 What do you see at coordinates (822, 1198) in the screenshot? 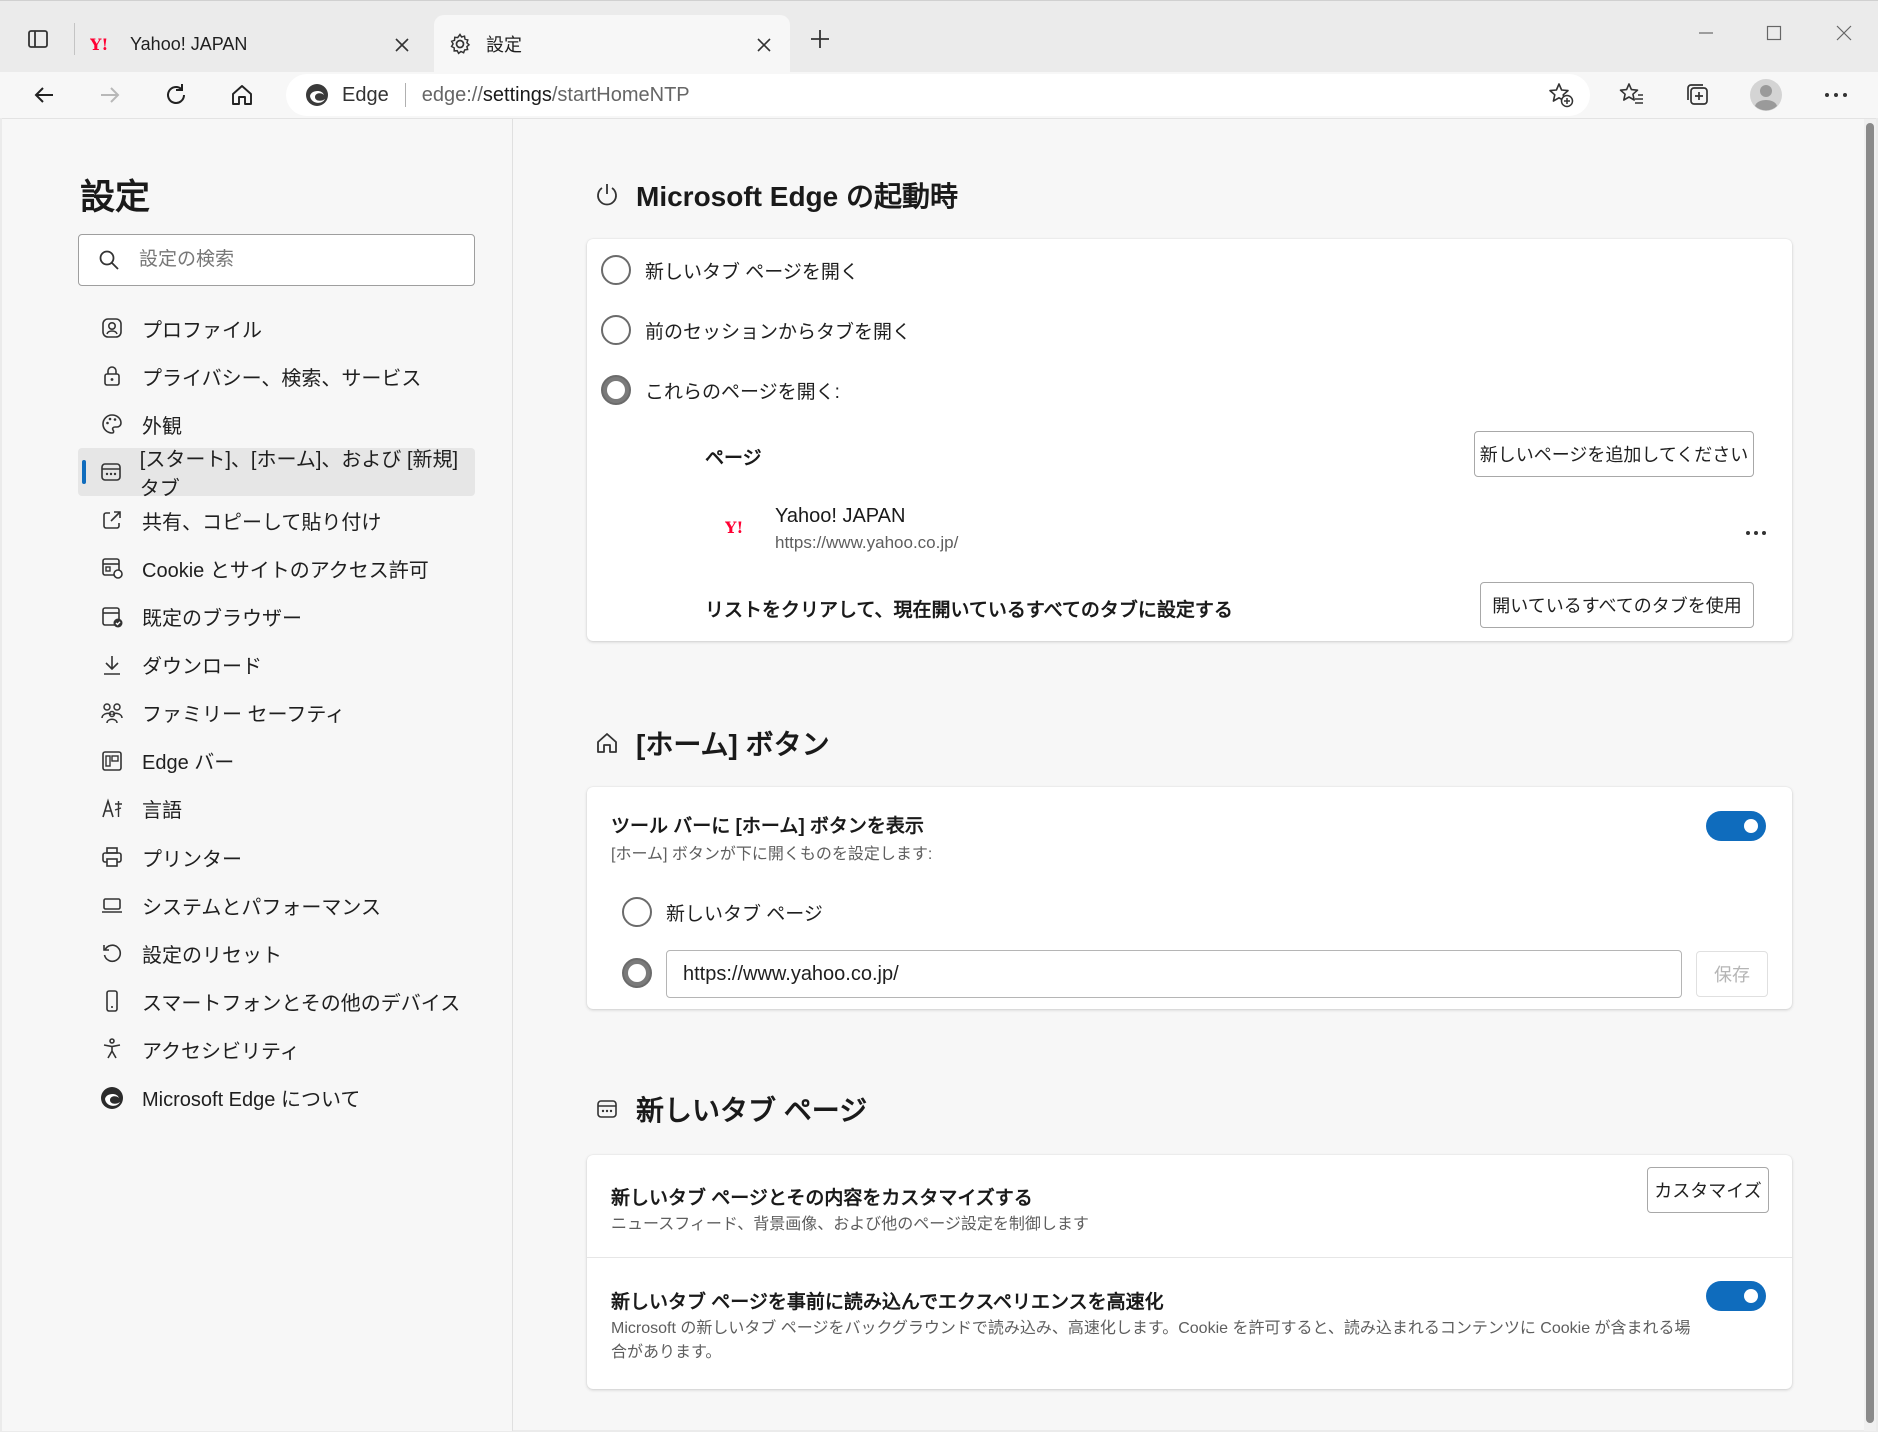
I see `customize-title: 新しいタブ ページとその内容をカスタマイズする` at bounding box center [822, 1198].